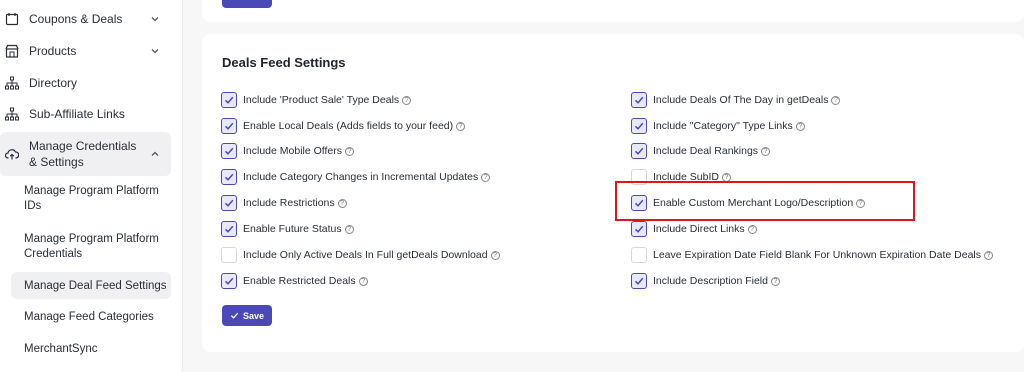  I want to click on sub-item-merchantsync: MerchantSync, so click(94, 349).